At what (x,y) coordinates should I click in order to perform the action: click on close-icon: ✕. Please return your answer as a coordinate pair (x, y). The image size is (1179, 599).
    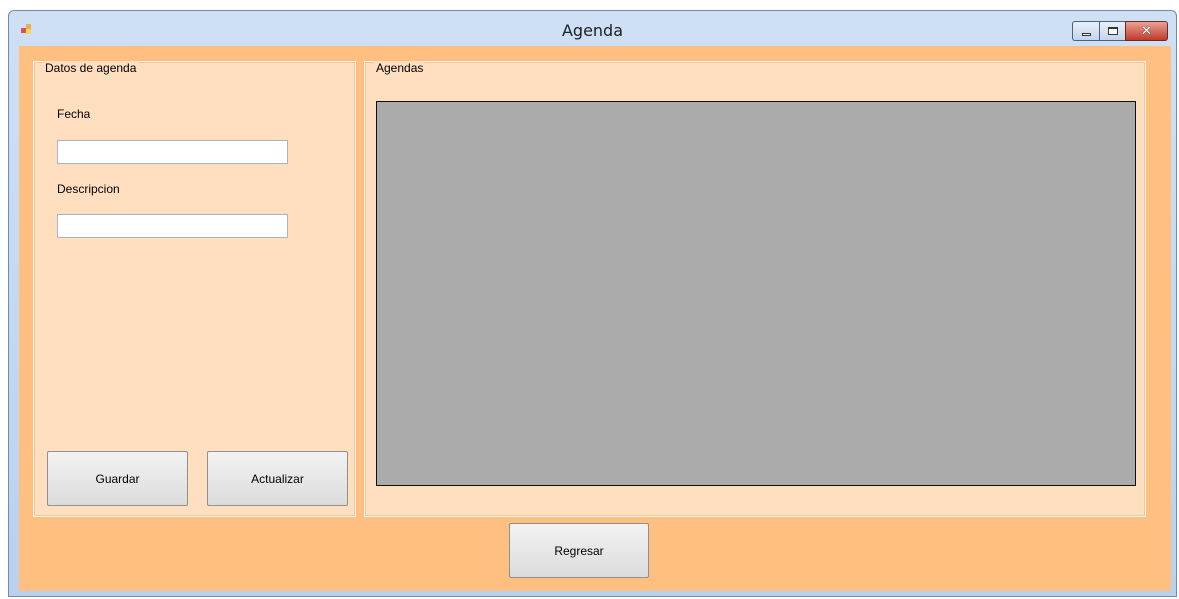
    Looking at the image, I should click on (1146, 31).